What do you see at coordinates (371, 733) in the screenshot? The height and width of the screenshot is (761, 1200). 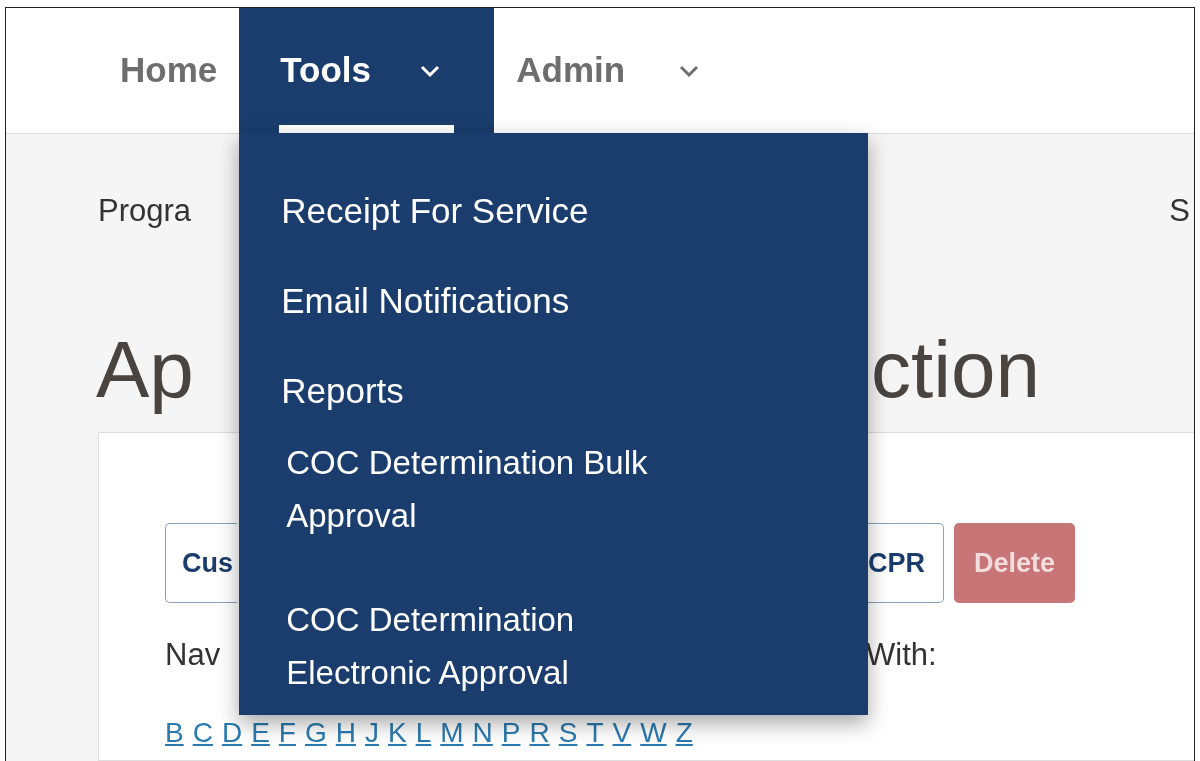 I see `letter-link: J` at bounding box center [371, 733].